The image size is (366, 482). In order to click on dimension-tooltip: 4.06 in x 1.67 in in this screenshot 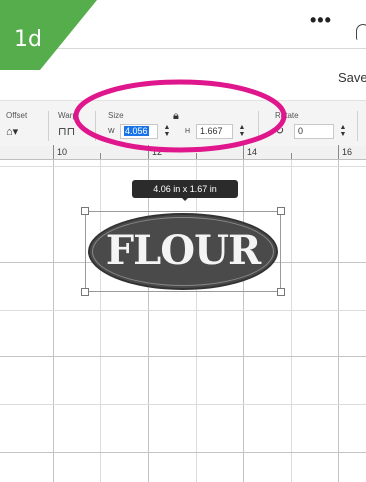, I will do `click(185, 190)`.